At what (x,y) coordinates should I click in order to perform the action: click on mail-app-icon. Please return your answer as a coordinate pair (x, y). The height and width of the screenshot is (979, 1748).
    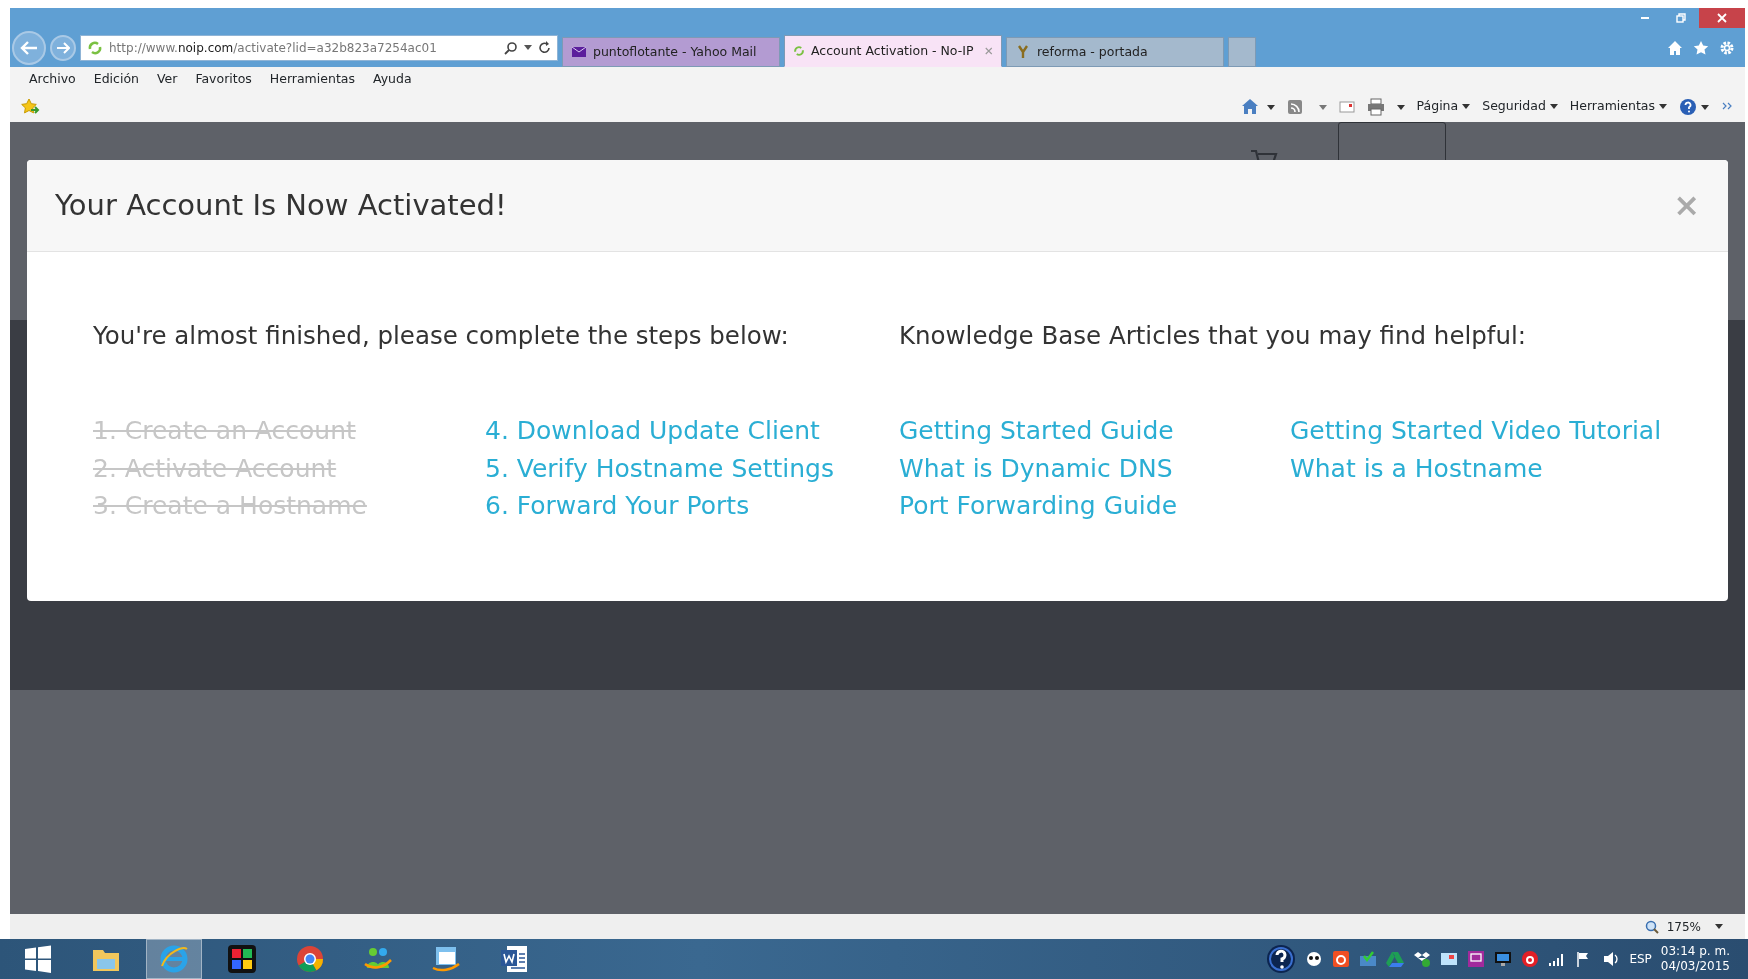
    Looking at the image, I should click on (446, 959).